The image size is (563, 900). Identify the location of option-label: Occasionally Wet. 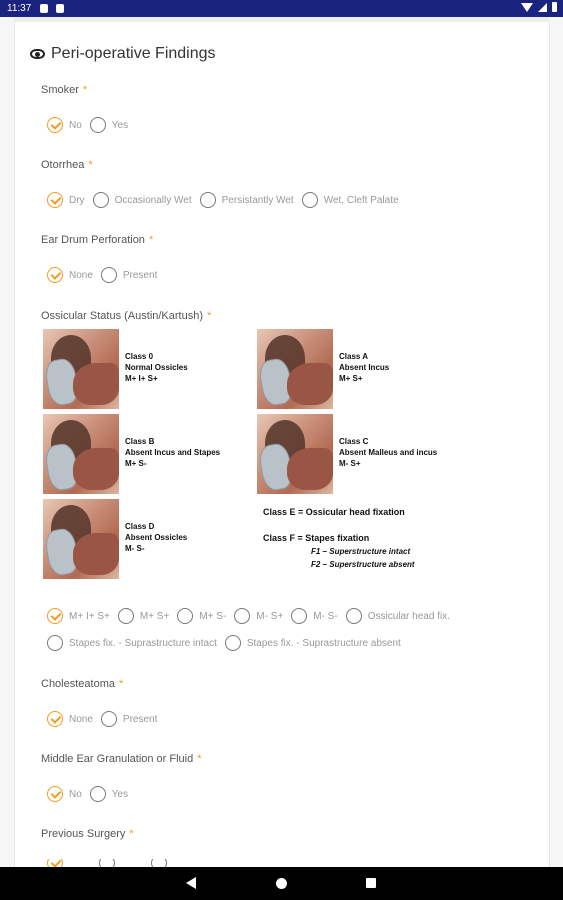
(153, 200).